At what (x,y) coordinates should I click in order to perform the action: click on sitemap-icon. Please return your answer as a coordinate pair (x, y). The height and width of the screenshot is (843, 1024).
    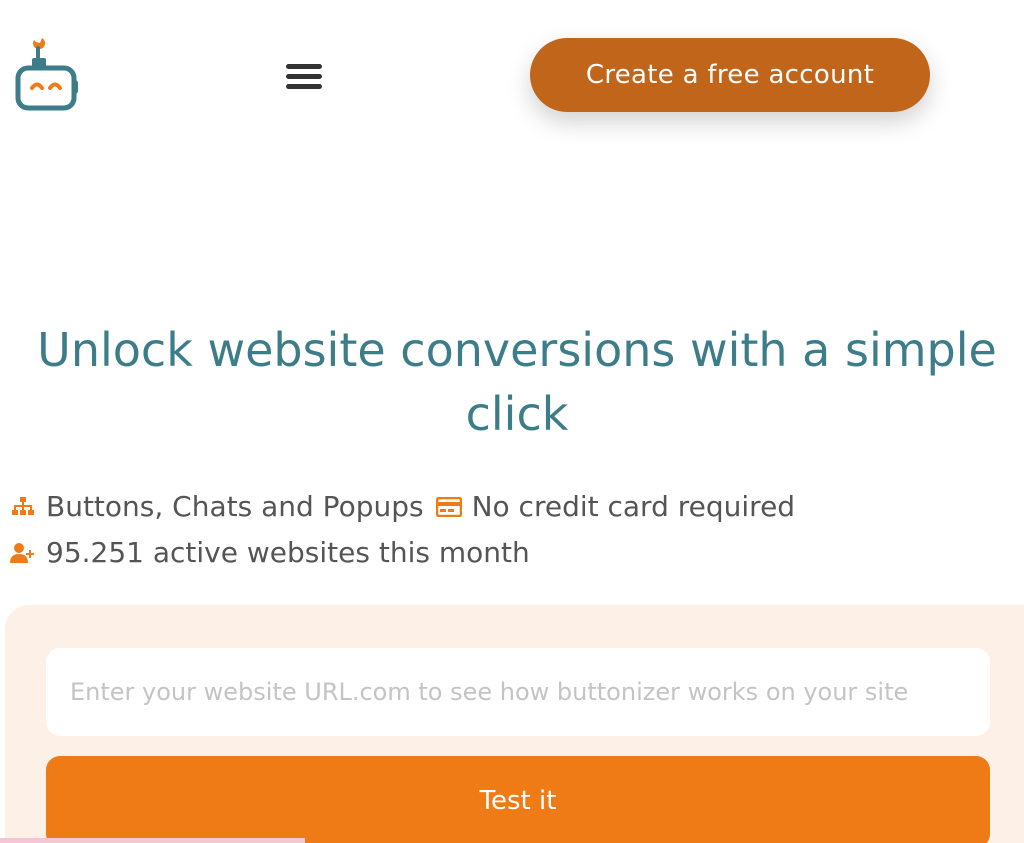
    Looking at the image, I should click on (23, 507).